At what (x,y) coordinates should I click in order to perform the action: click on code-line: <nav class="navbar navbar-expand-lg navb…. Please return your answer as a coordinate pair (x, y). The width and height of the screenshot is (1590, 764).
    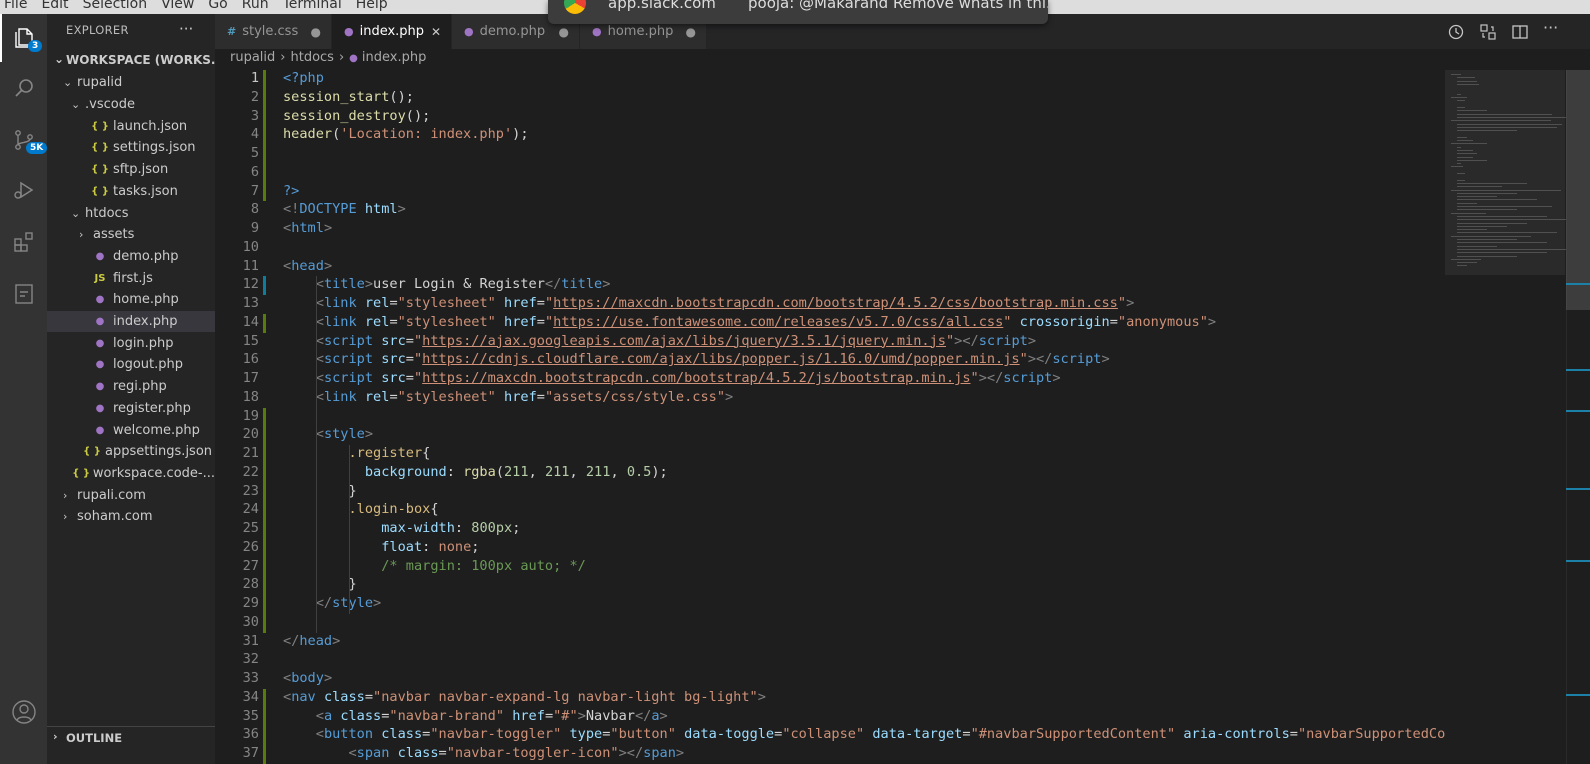
    Looking at the image, I should click on (524, 697).